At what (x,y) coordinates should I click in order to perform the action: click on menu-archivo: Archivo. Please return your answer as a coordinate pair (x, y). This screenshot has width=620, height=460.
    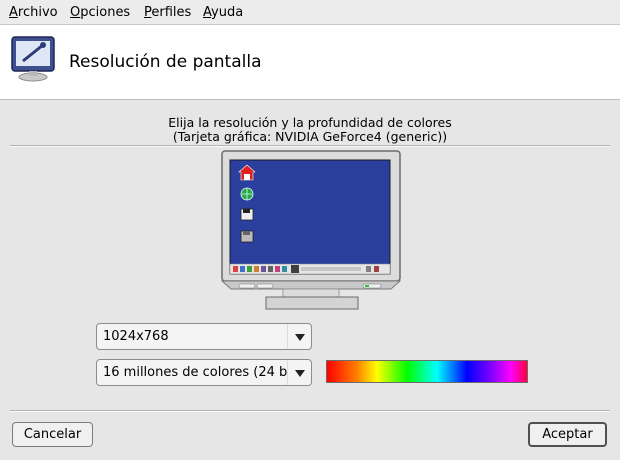
    Looking at the image, I should click on (33, 12).